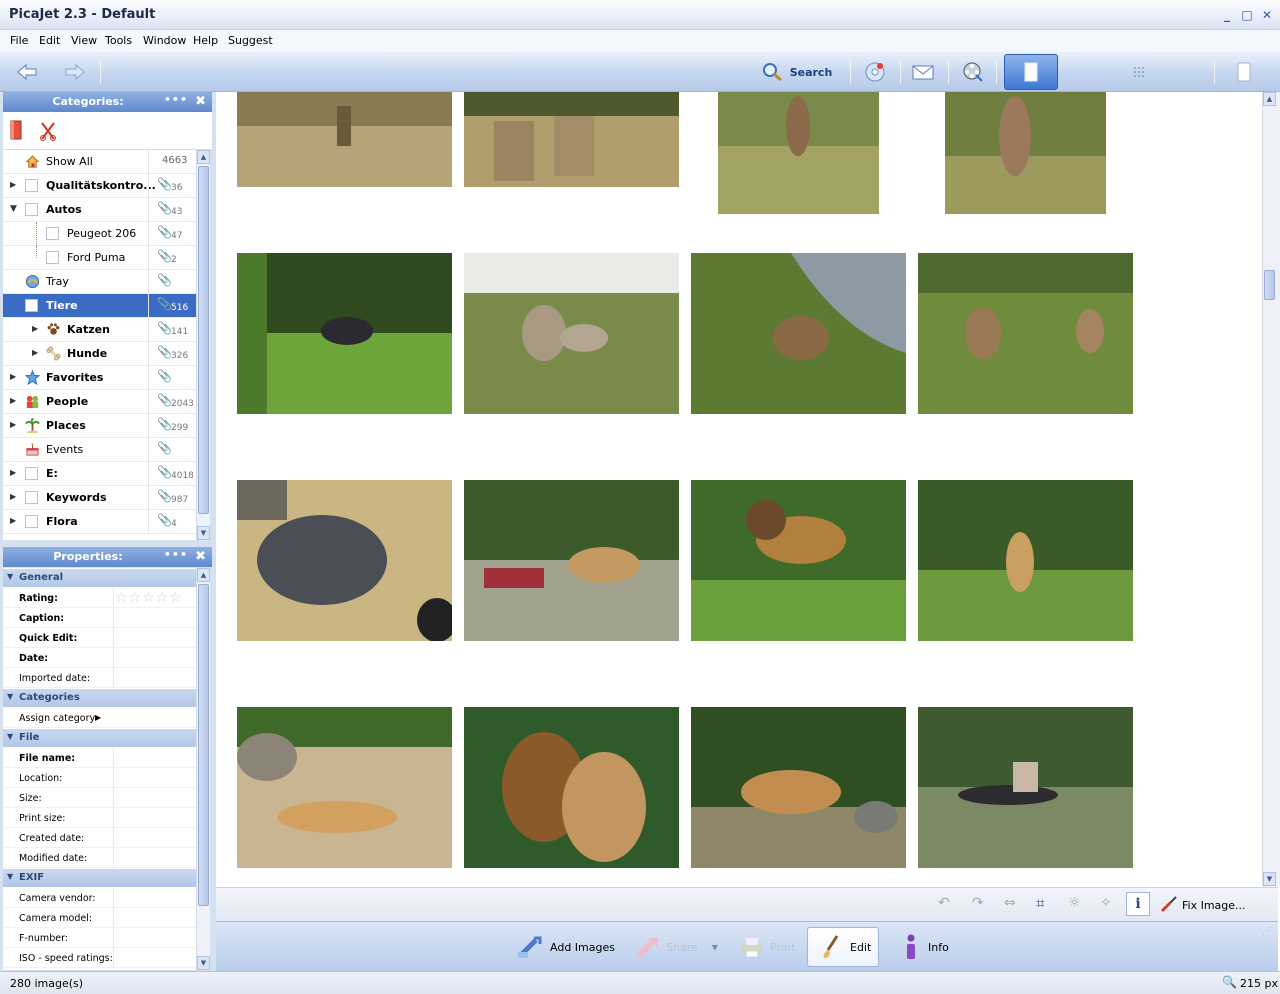 The image size is (1280, 994). Describe the element at coordinates (1267, 15) in the screenshot. I see `close-icon: ✕` at that location.